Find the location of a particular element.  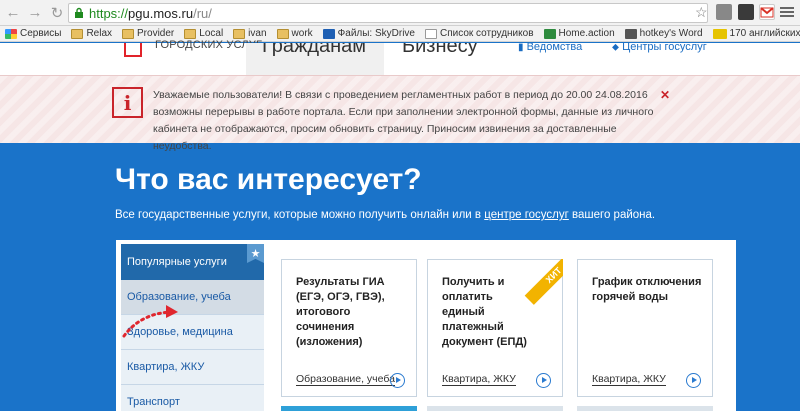

service-centers-link: центре госуслуг is located at coordinates (526, 215).